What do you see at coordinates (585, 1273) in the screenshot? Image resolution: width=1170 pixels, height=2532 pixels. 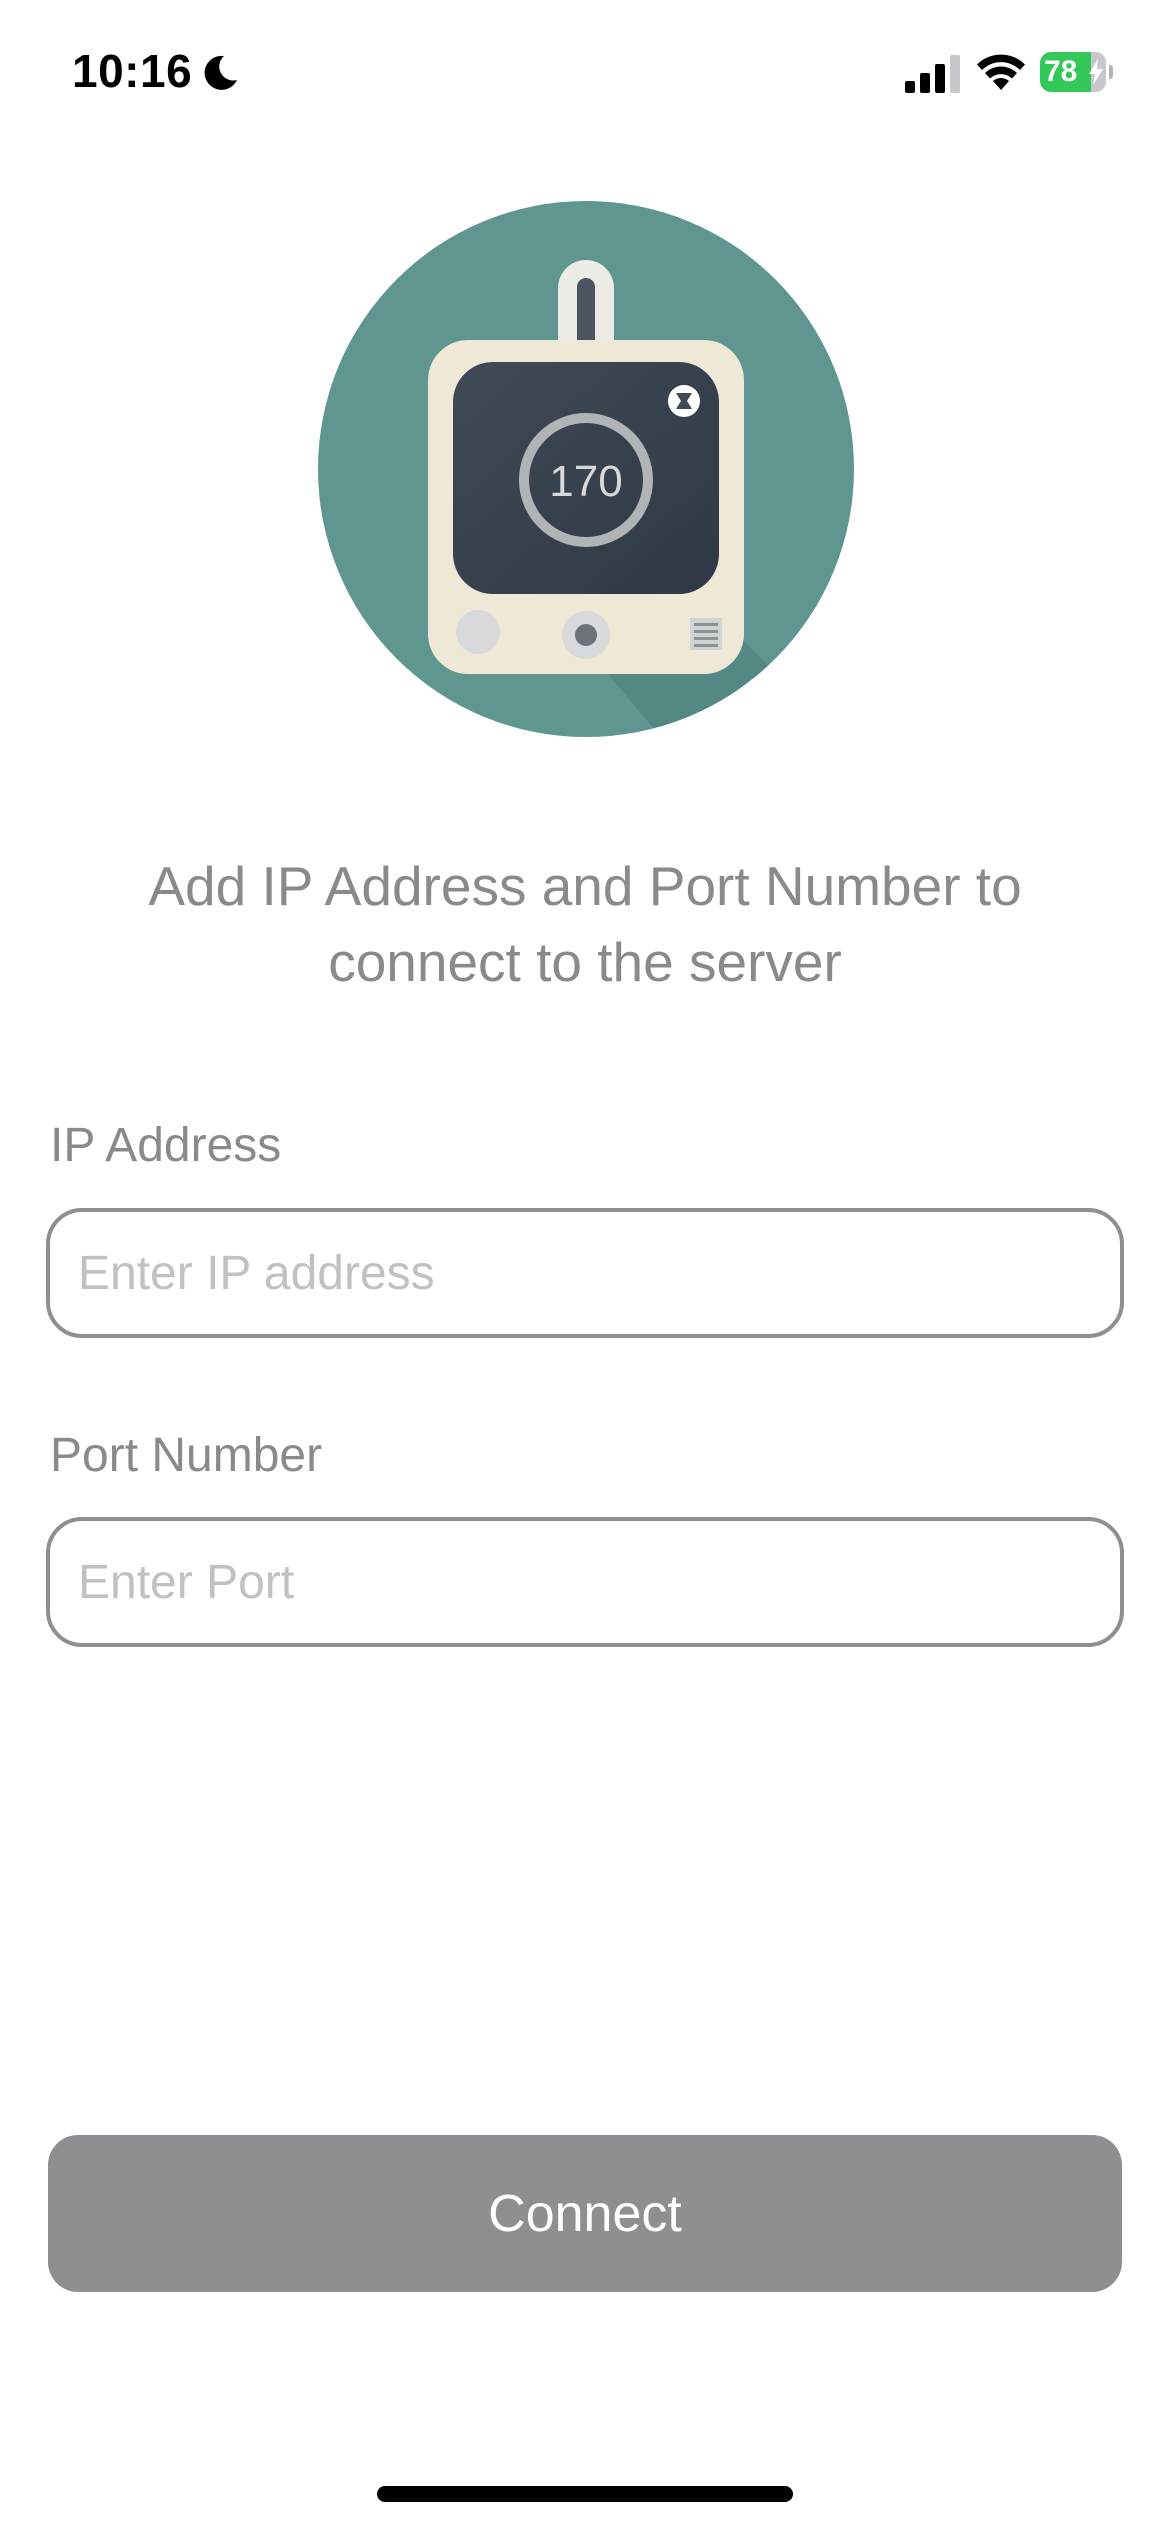 I see `ip-address-input` at bounding box center [585, 1273].